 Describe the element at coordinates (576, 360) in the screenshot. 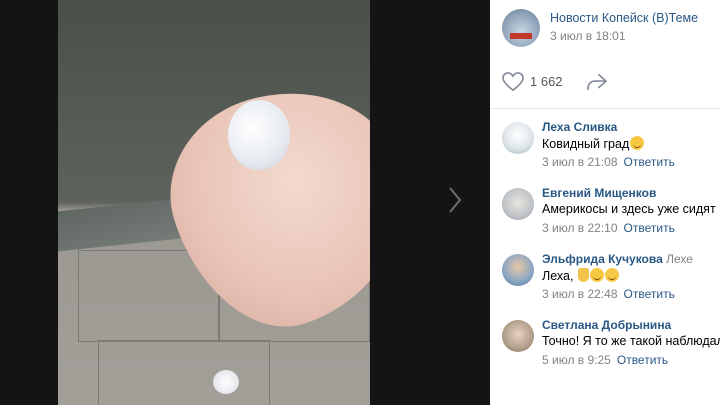

I see `comment-date: 5 июл в 9:25` at that location.